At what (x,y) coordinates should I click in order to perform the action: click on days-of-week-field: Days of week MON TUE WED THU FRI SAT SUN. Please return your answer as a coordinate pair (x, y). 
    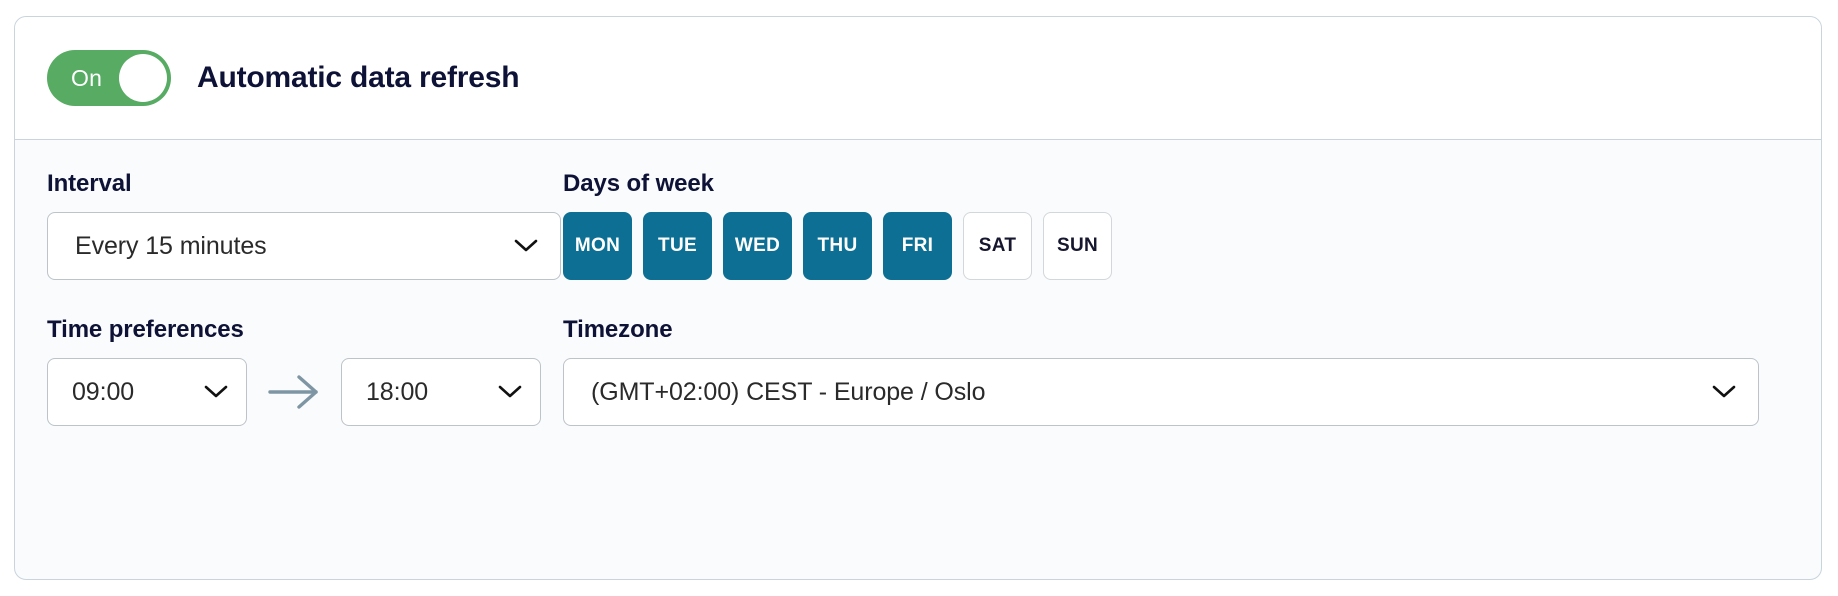
    Looking at the image, I should click on (1176, 225).